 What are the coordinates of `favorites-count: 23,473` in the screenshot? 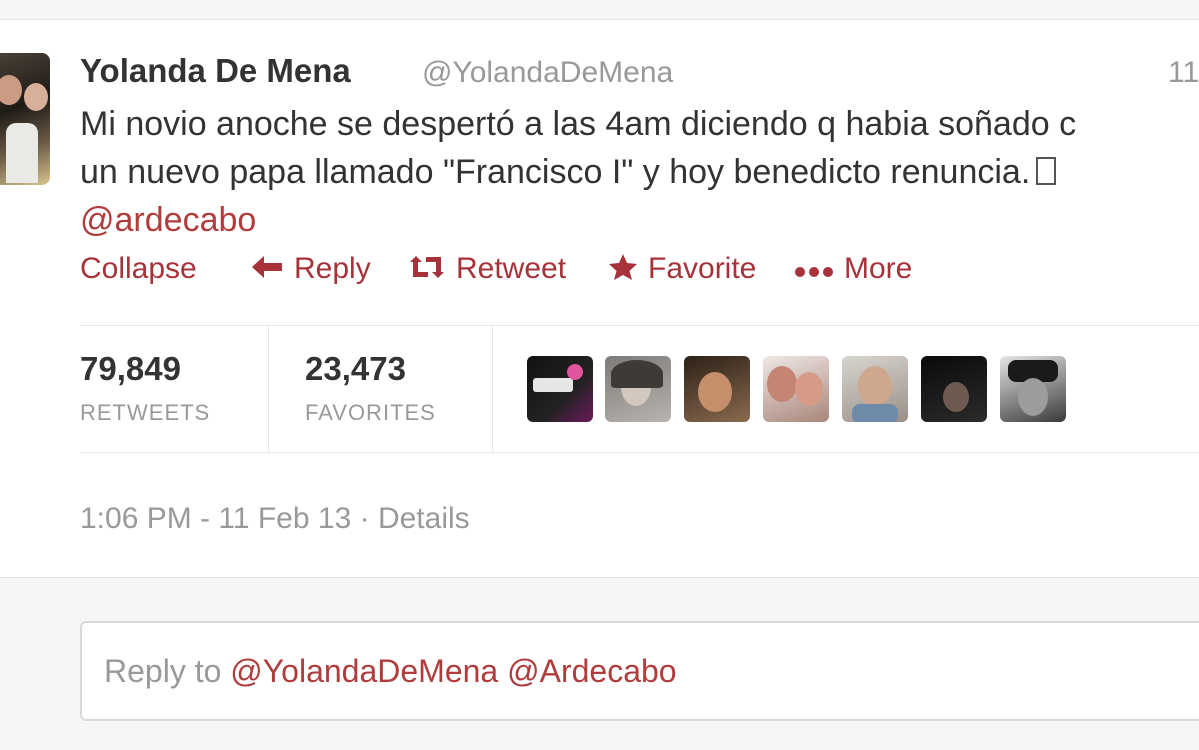 It's located at (355, 369).